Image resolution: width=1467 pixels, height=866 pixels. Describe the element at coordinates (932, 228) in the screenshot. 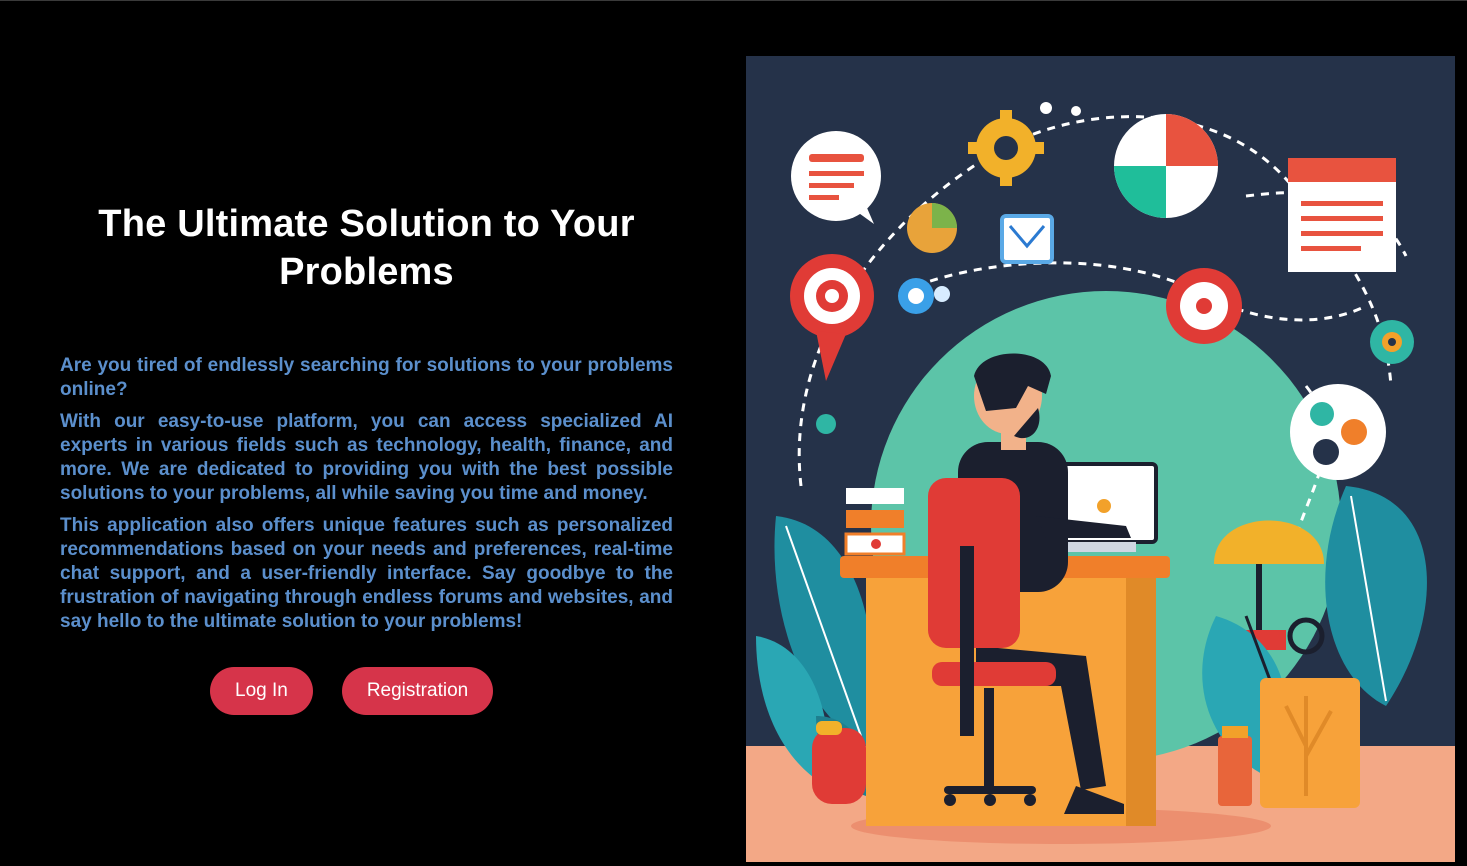

I see `ball-icon` at that location.